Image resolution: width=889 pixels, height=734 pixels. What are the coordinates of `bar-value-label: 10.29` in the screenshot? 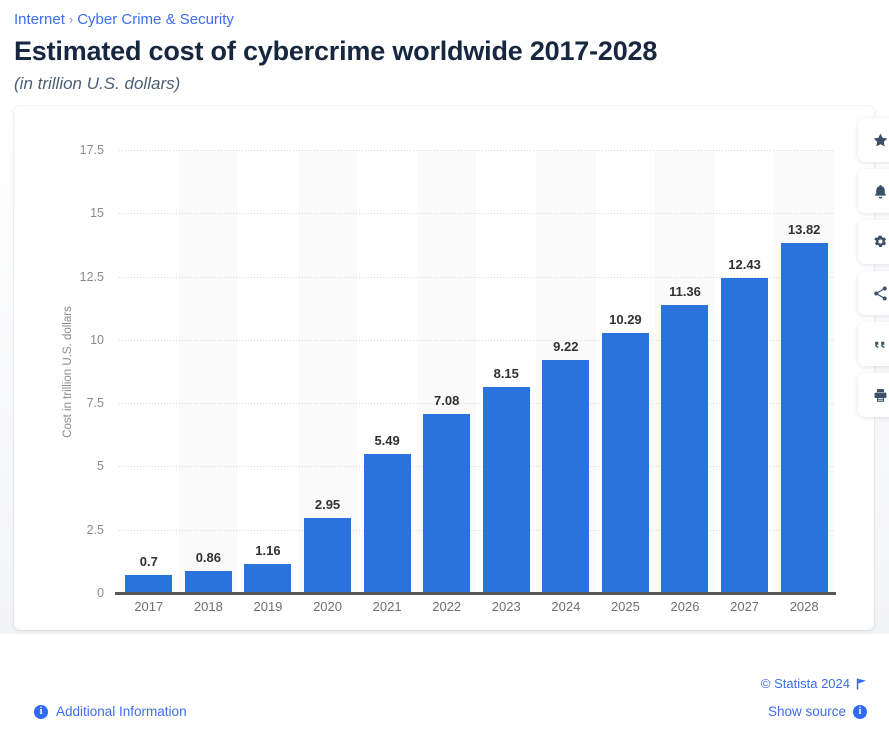 It's located at (625, 319).